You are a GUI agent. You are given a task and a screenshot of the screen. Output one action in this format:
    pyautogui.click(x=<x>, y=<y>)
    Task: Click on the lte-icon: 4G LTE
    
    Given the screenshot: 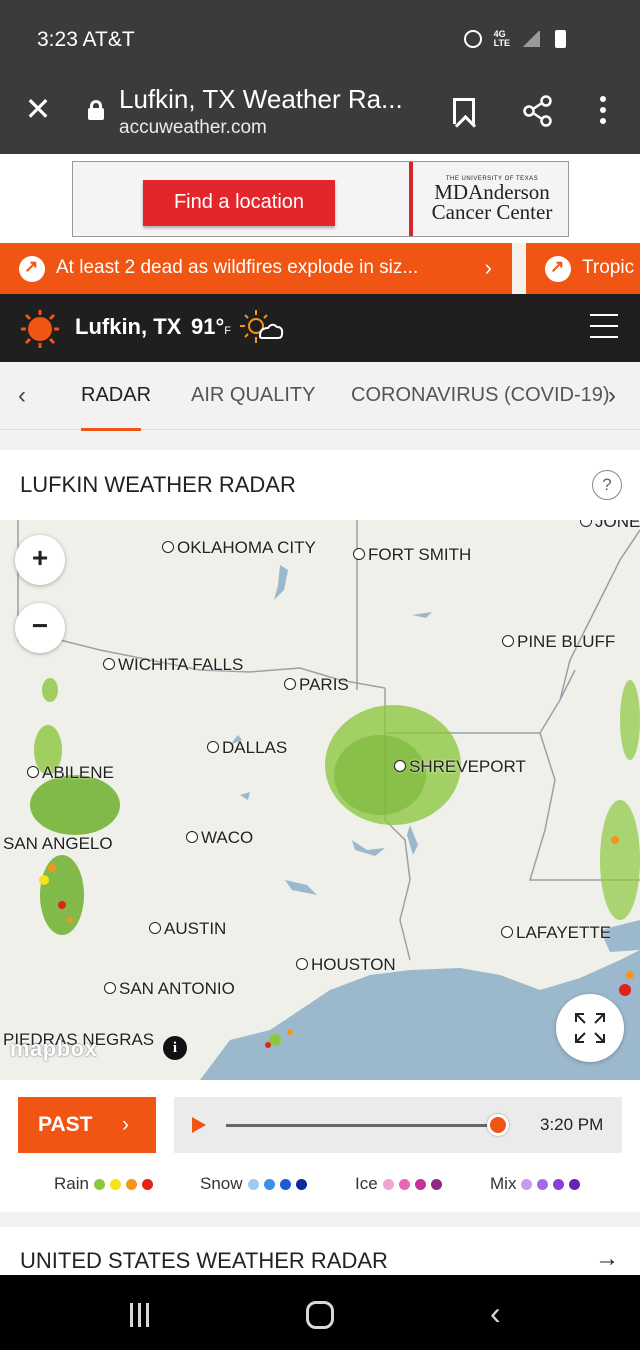 What is the action you would take?
    pyautogui.click(x=501, y=38)
    